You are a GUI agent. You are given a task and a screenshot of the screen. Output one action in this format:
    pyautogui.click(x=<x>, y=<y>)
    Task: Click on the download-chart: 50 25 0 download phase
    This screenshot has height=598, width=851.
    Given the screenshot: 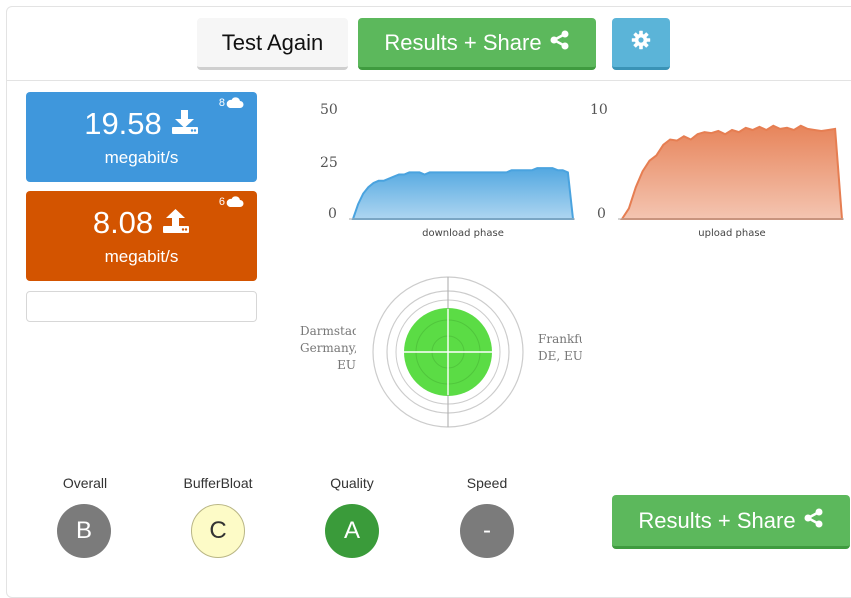 What is the action you would take?
    pyautogui.click(x=445, y=168)
    